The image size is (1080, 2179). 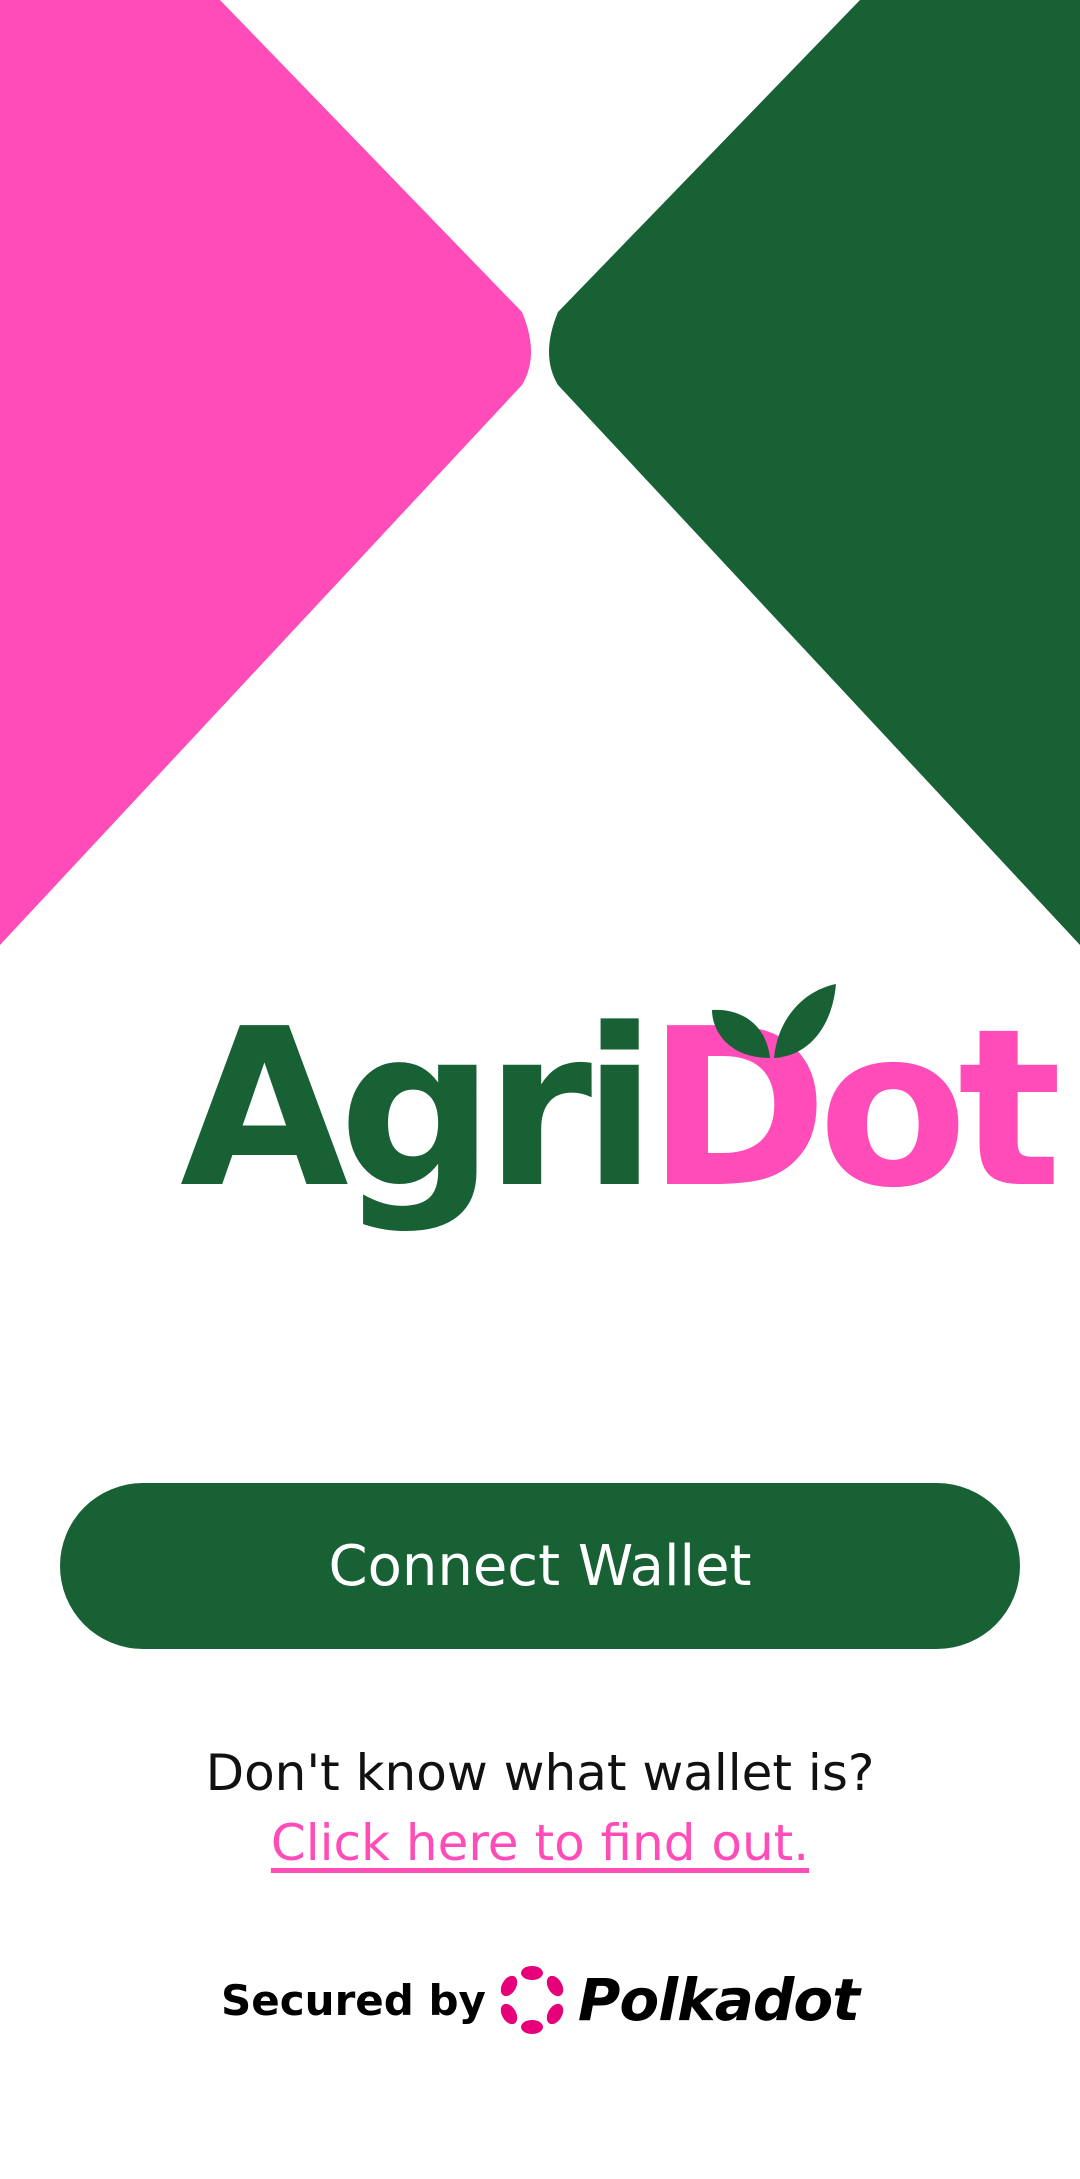 I want to click on connect-wallet-button: Connect Wallet, so click(x=540, y=1566).